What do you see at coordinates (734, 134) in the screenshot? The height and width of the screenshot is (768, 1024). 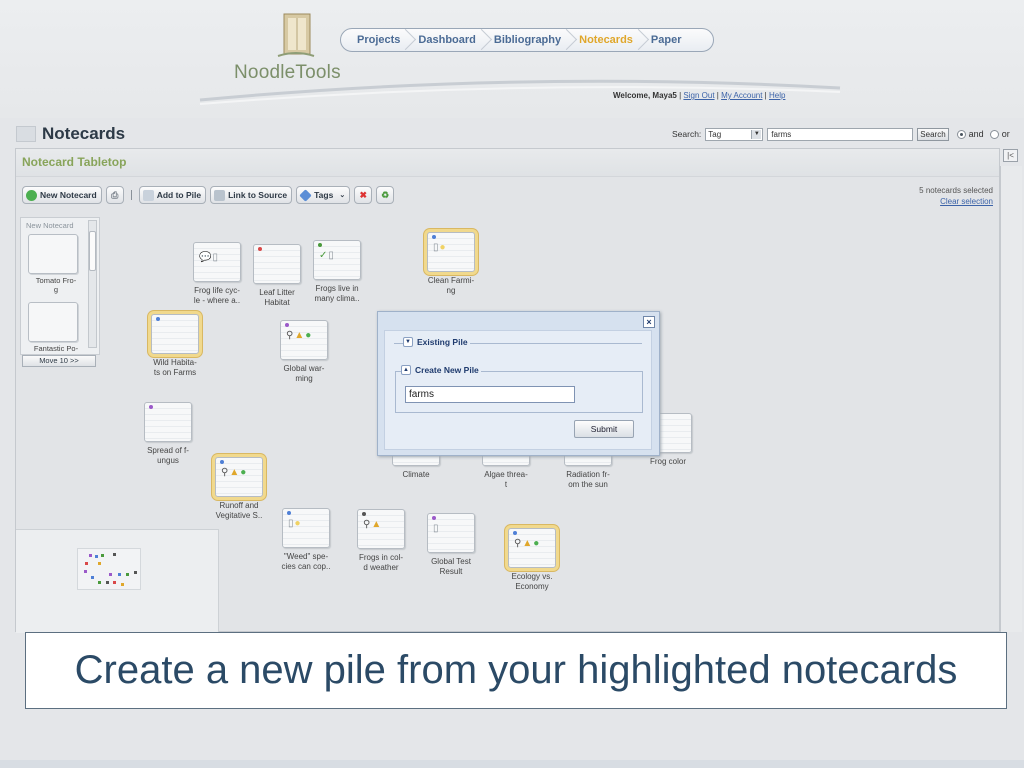 I see `search-type-select: Tag ▼` at bounding box center [734, 134].